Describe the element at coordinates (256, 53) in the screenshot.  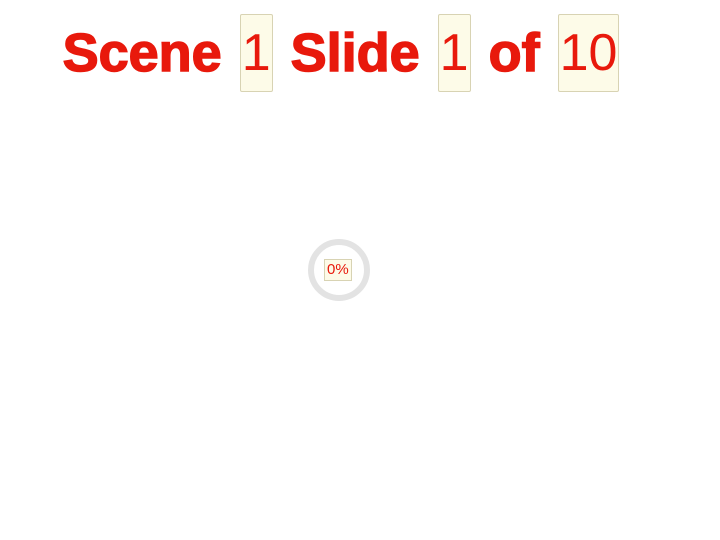
I see `scene-number-field: 1` at that location.